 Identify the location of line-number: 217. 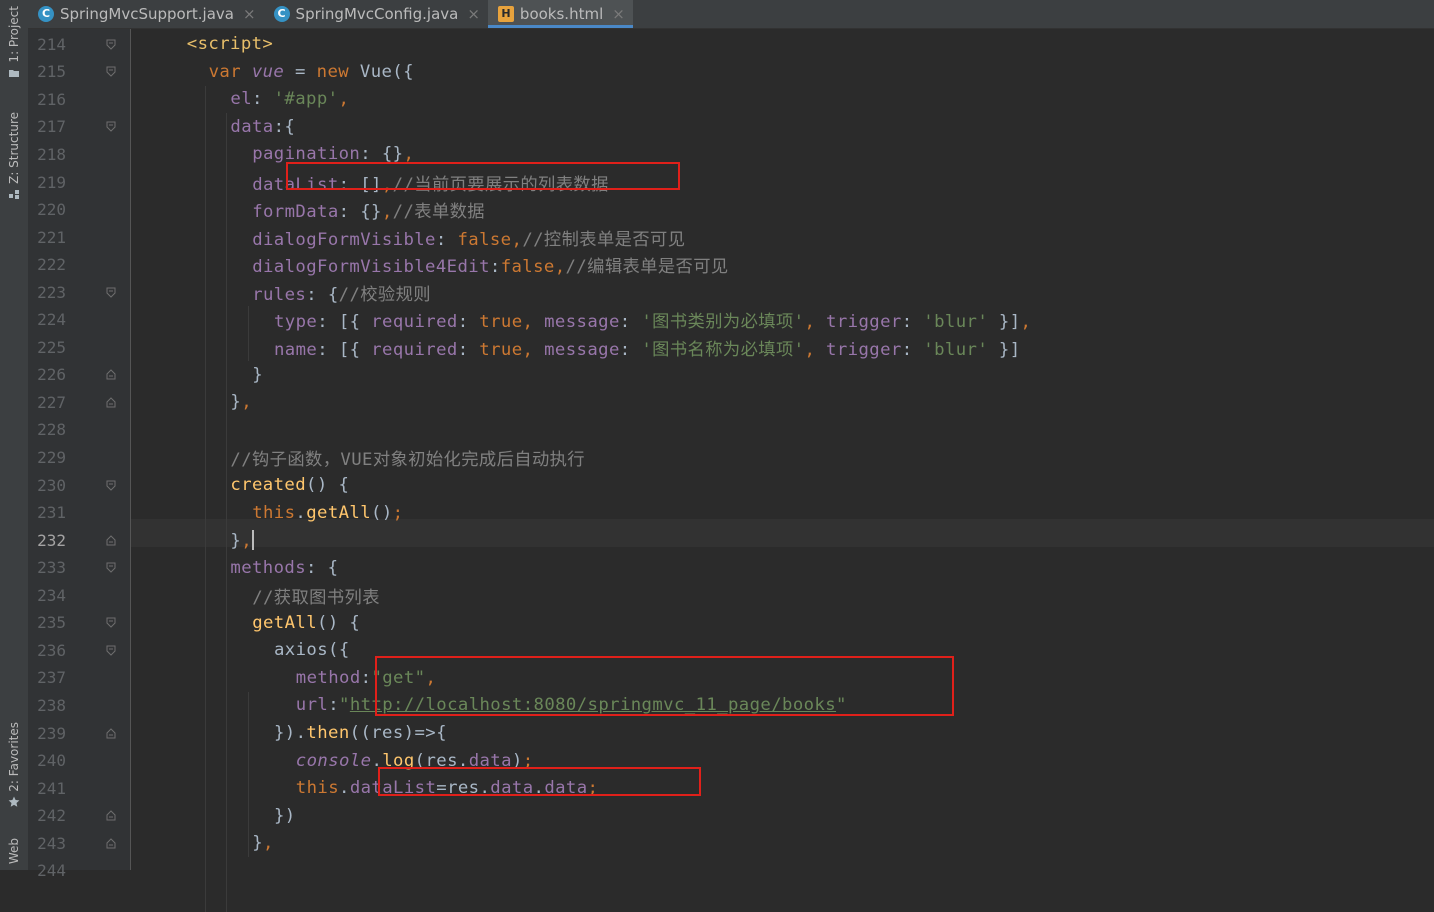
(51, 127).